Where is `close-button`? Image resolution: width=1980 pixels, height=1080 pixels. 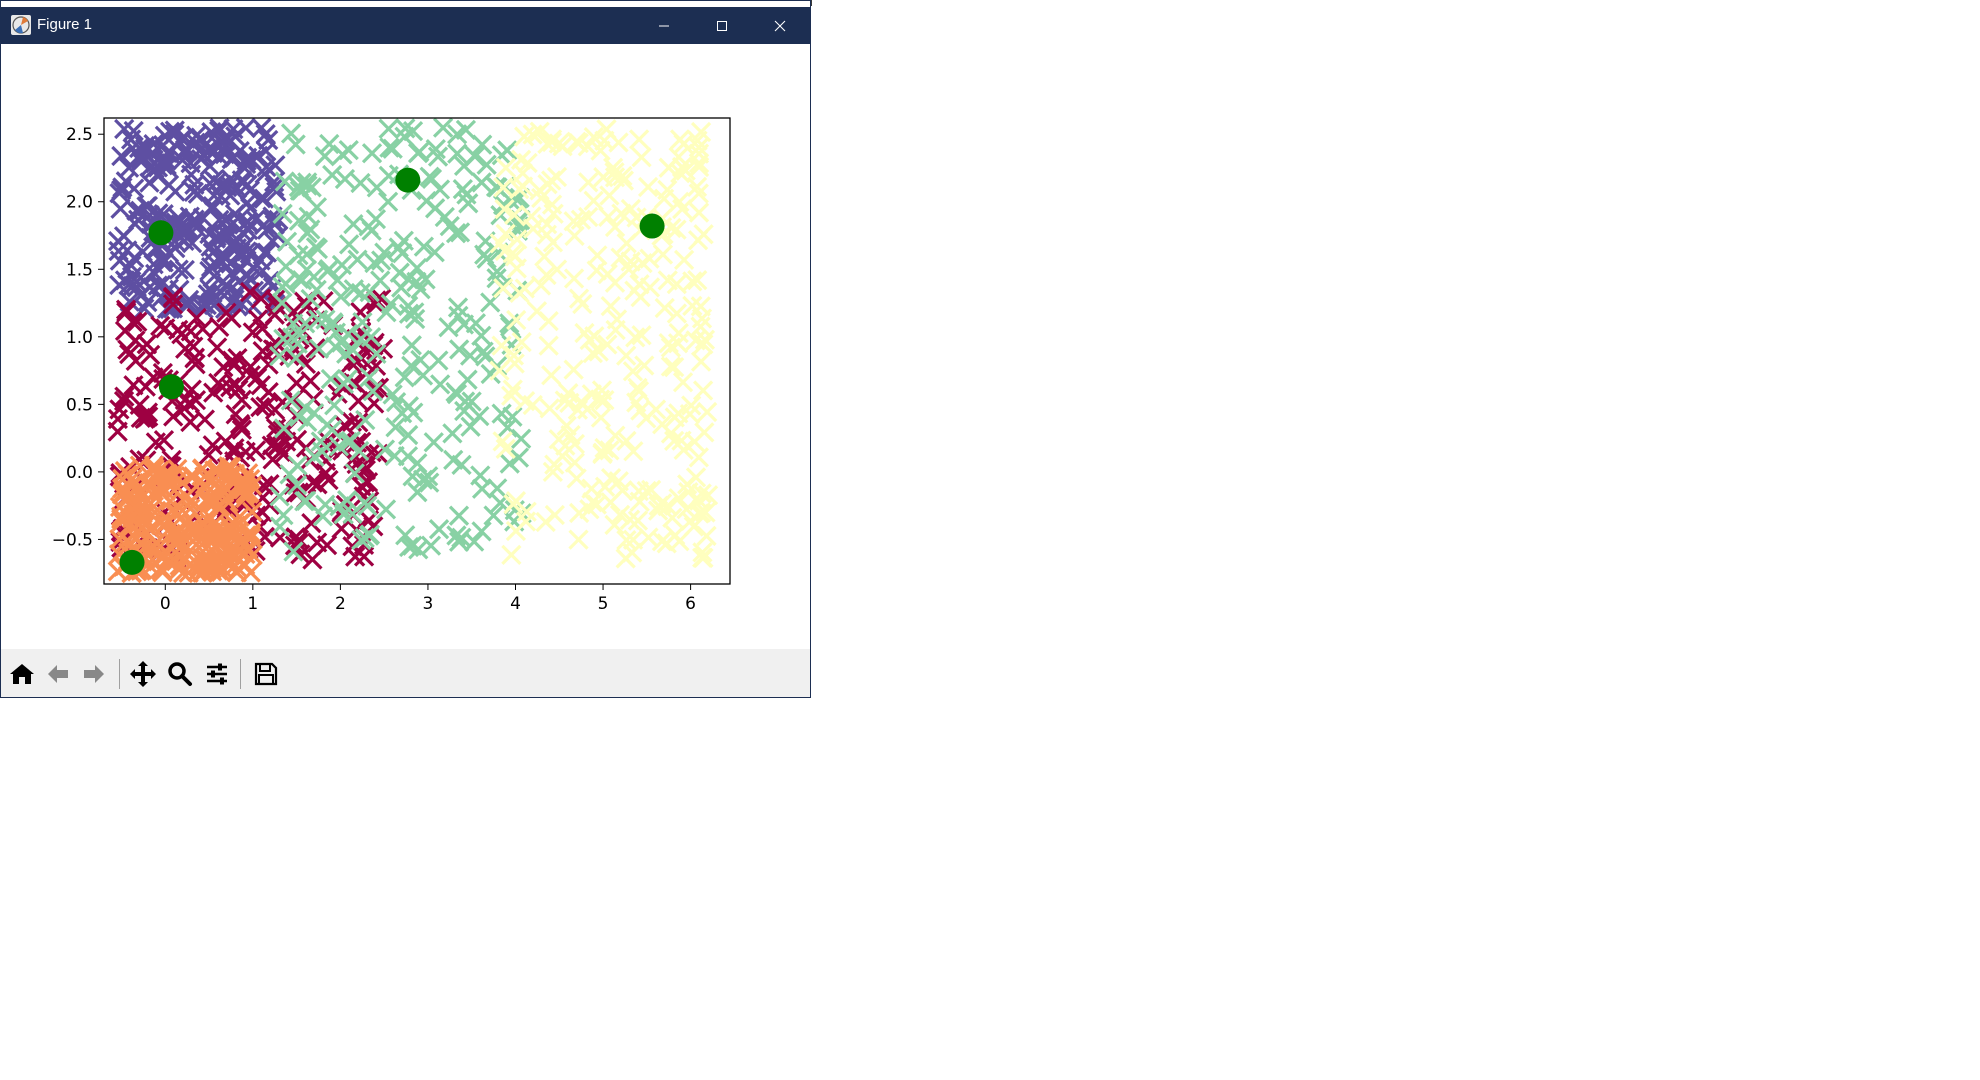
close-button is located at coordinates (780, 25).